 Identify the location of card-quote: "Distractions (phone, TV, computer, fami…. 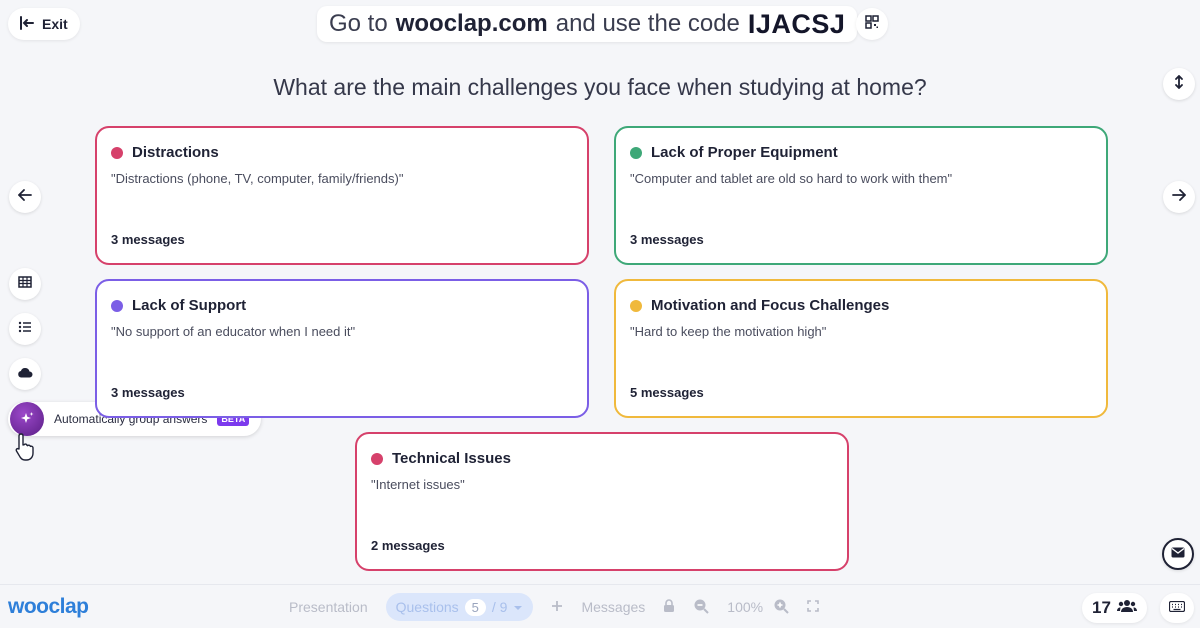
(257, 178).